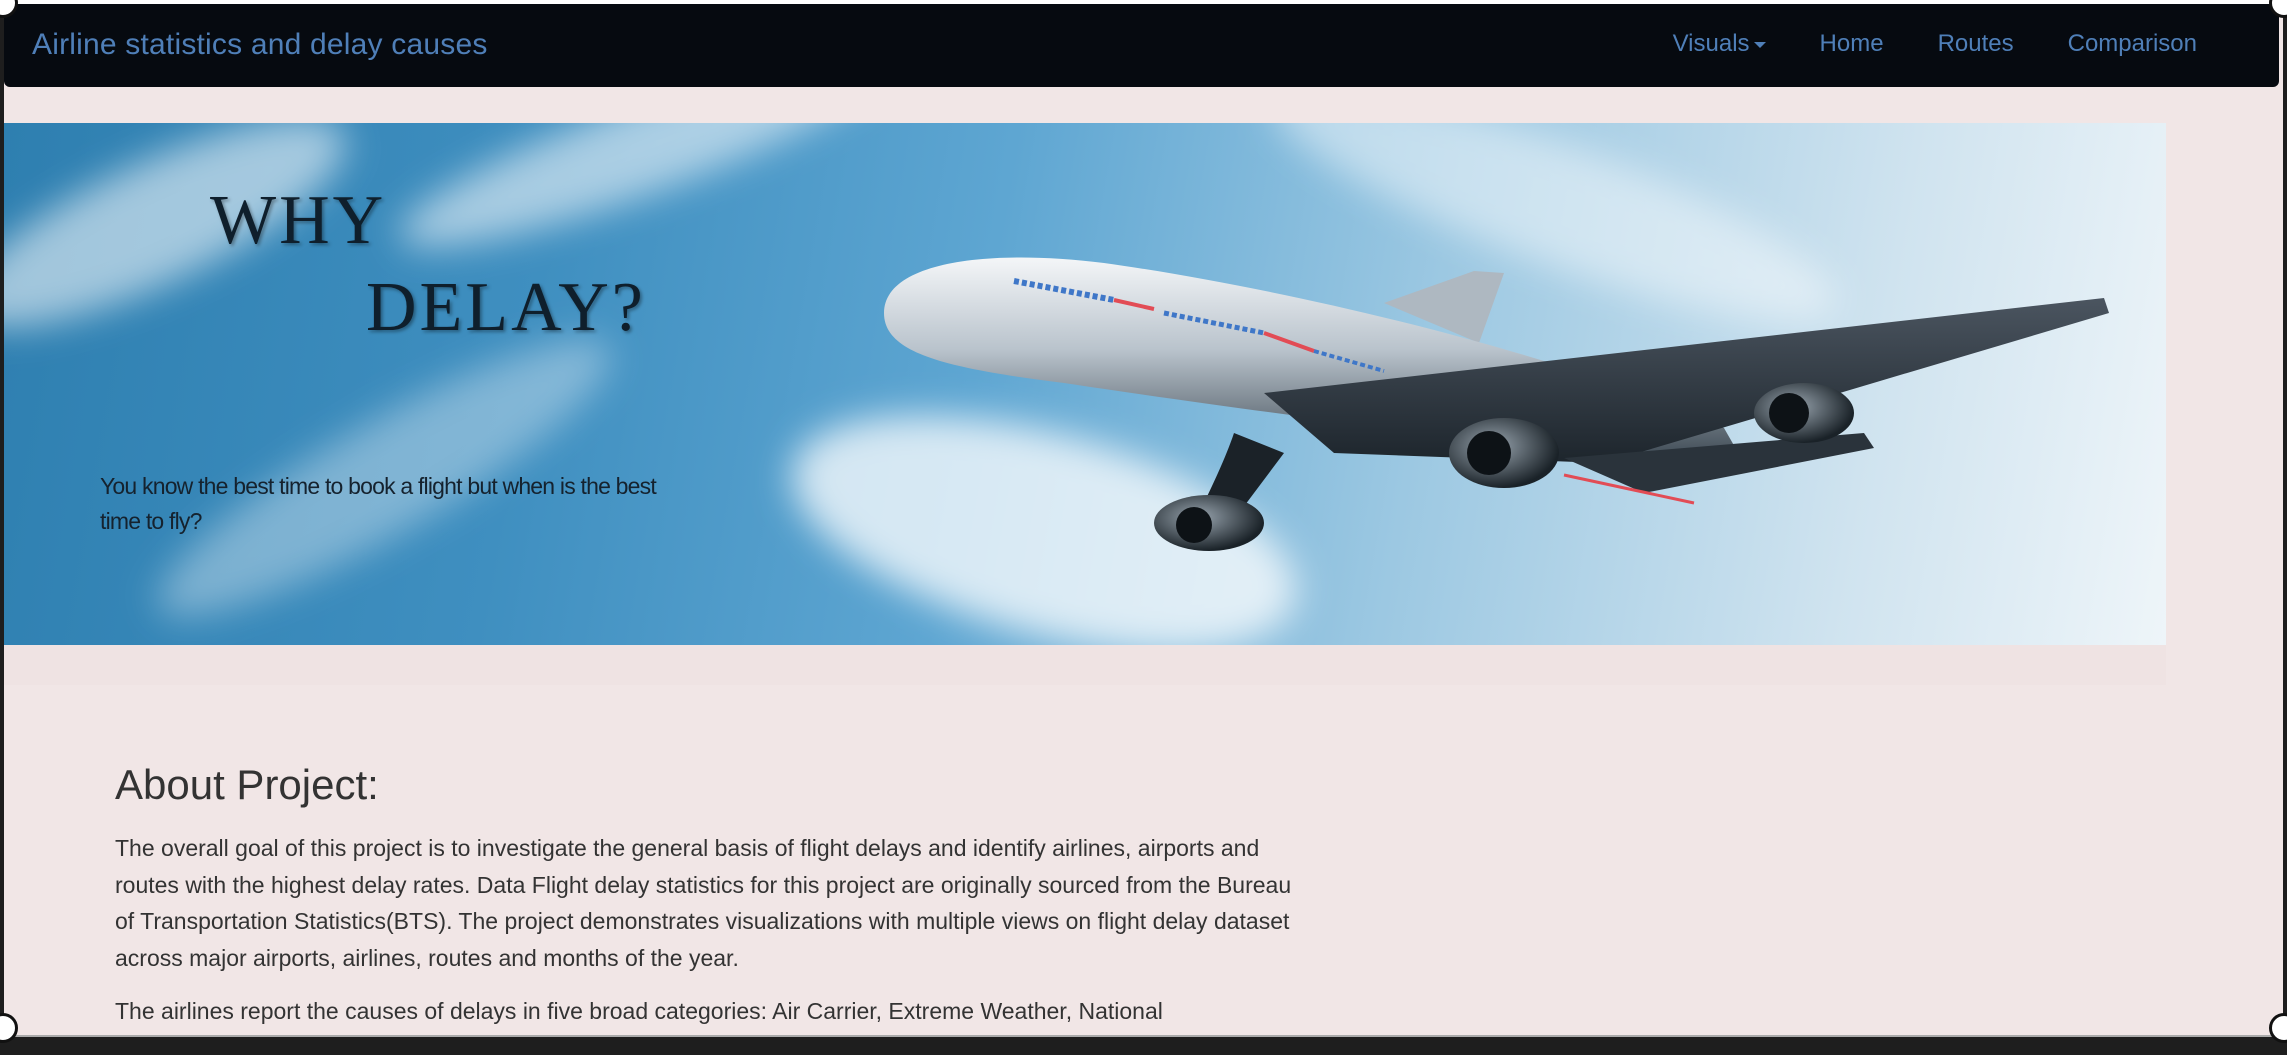 This screenshot has height=1055, width=2287. What do you see at coordinates (1085, 665) in the screenshot?
I see `hero-bottom-band` at bounding box center [1085, 665].